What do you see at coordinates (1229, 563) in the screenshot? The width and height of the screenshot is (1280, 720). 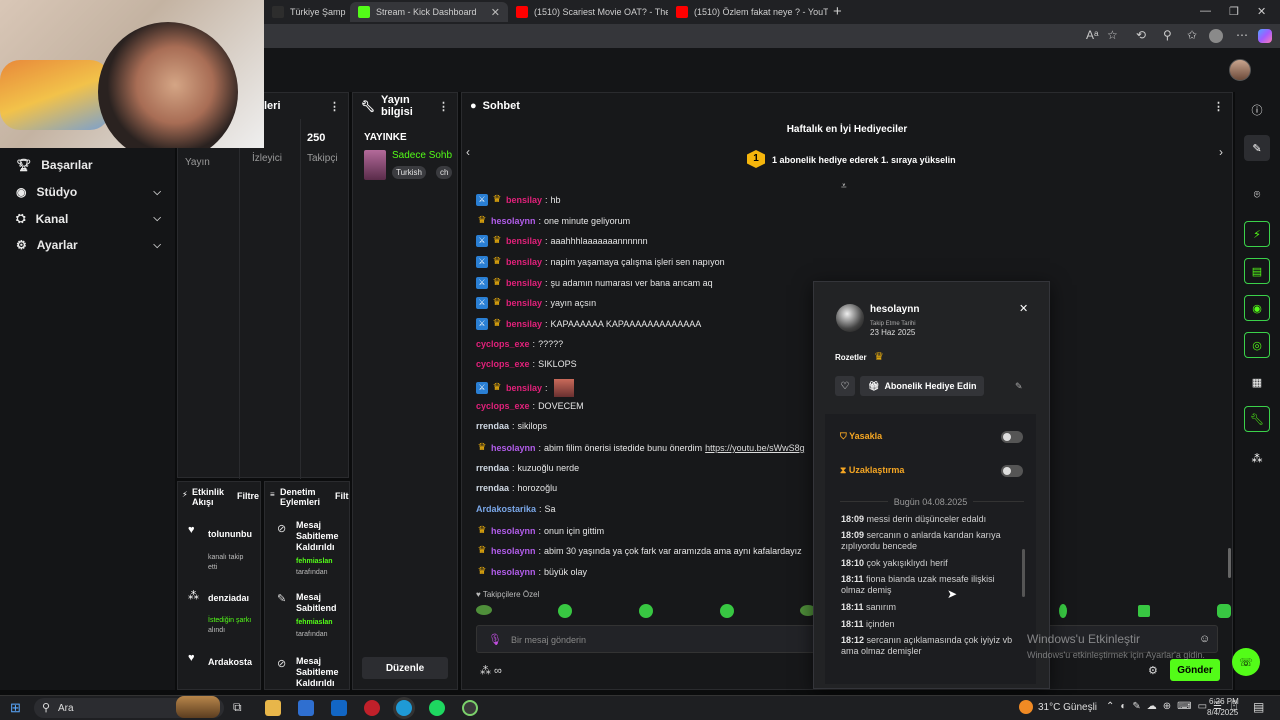 I see `chat-scrollbar` at bounding box center [1229, 563].